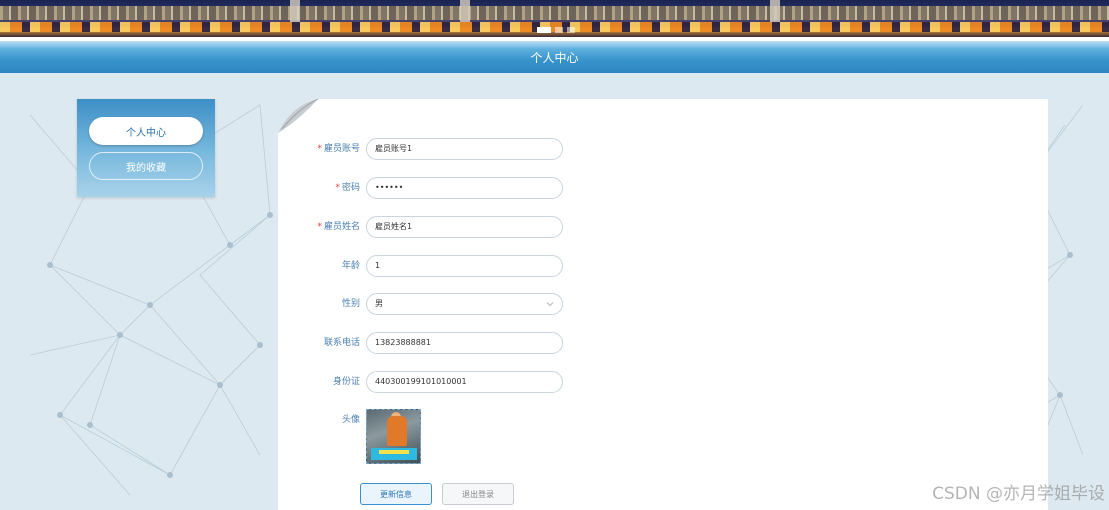  I want to click on password-input: ••••••, so click(464, 188).